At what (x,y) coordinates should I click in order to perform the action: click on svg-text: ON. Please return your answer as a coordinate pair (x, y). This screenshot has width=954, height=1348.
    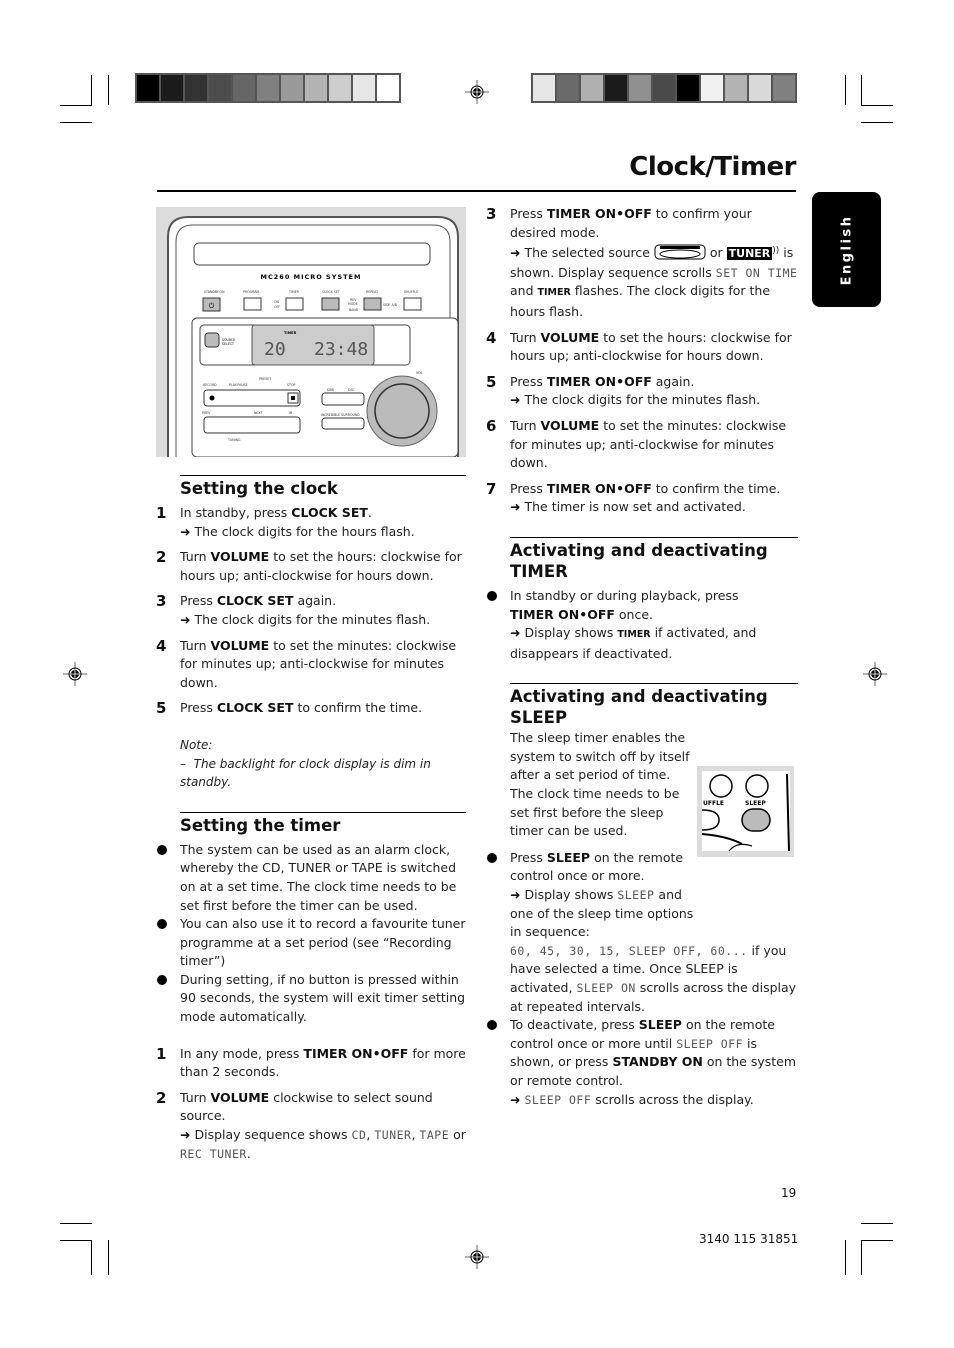
    Looking at the image, I should click on (277, 302).